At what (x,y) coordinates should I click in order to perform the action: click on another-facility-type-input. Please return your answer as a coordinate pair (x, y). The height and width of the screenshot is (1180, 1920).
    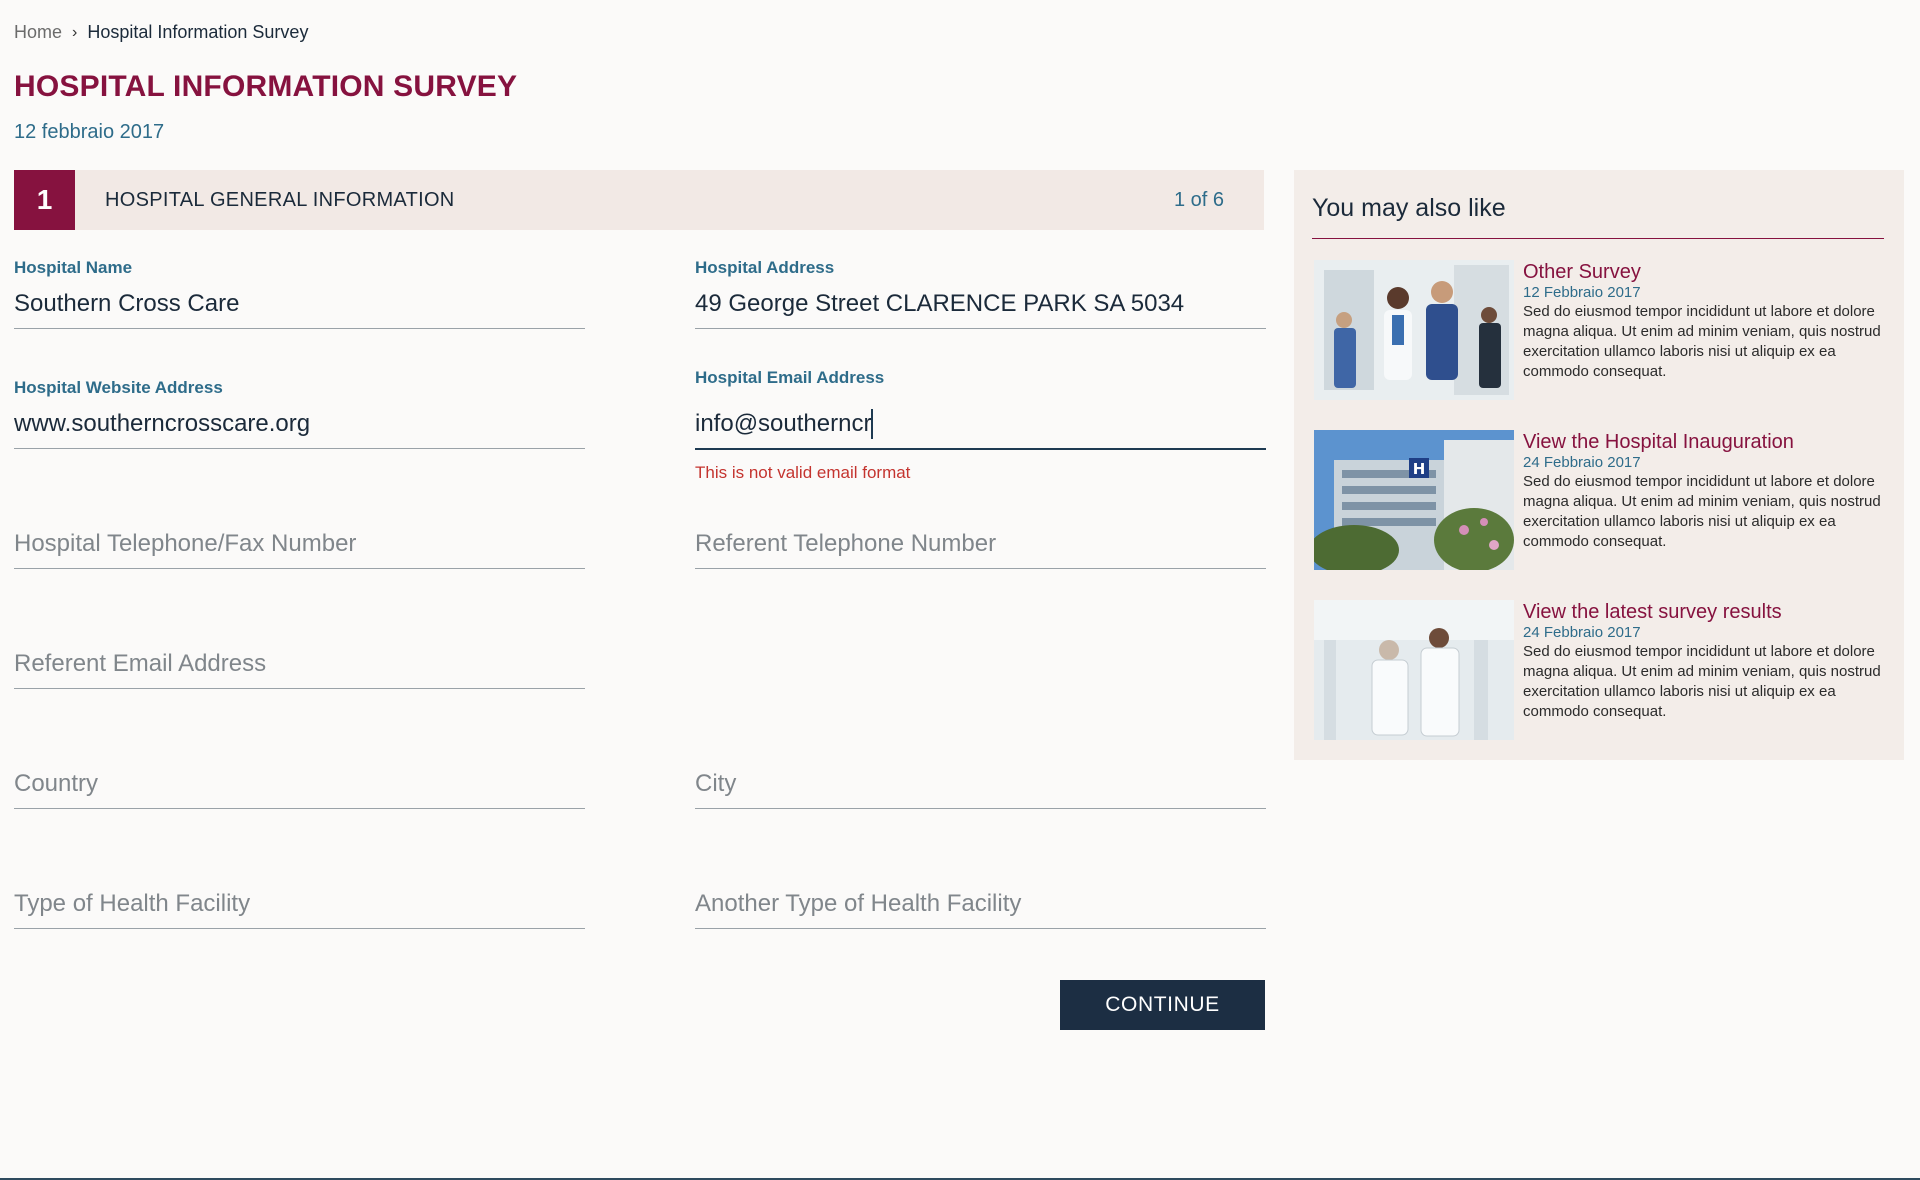
    Looking at the image, I should click on (980, 904).